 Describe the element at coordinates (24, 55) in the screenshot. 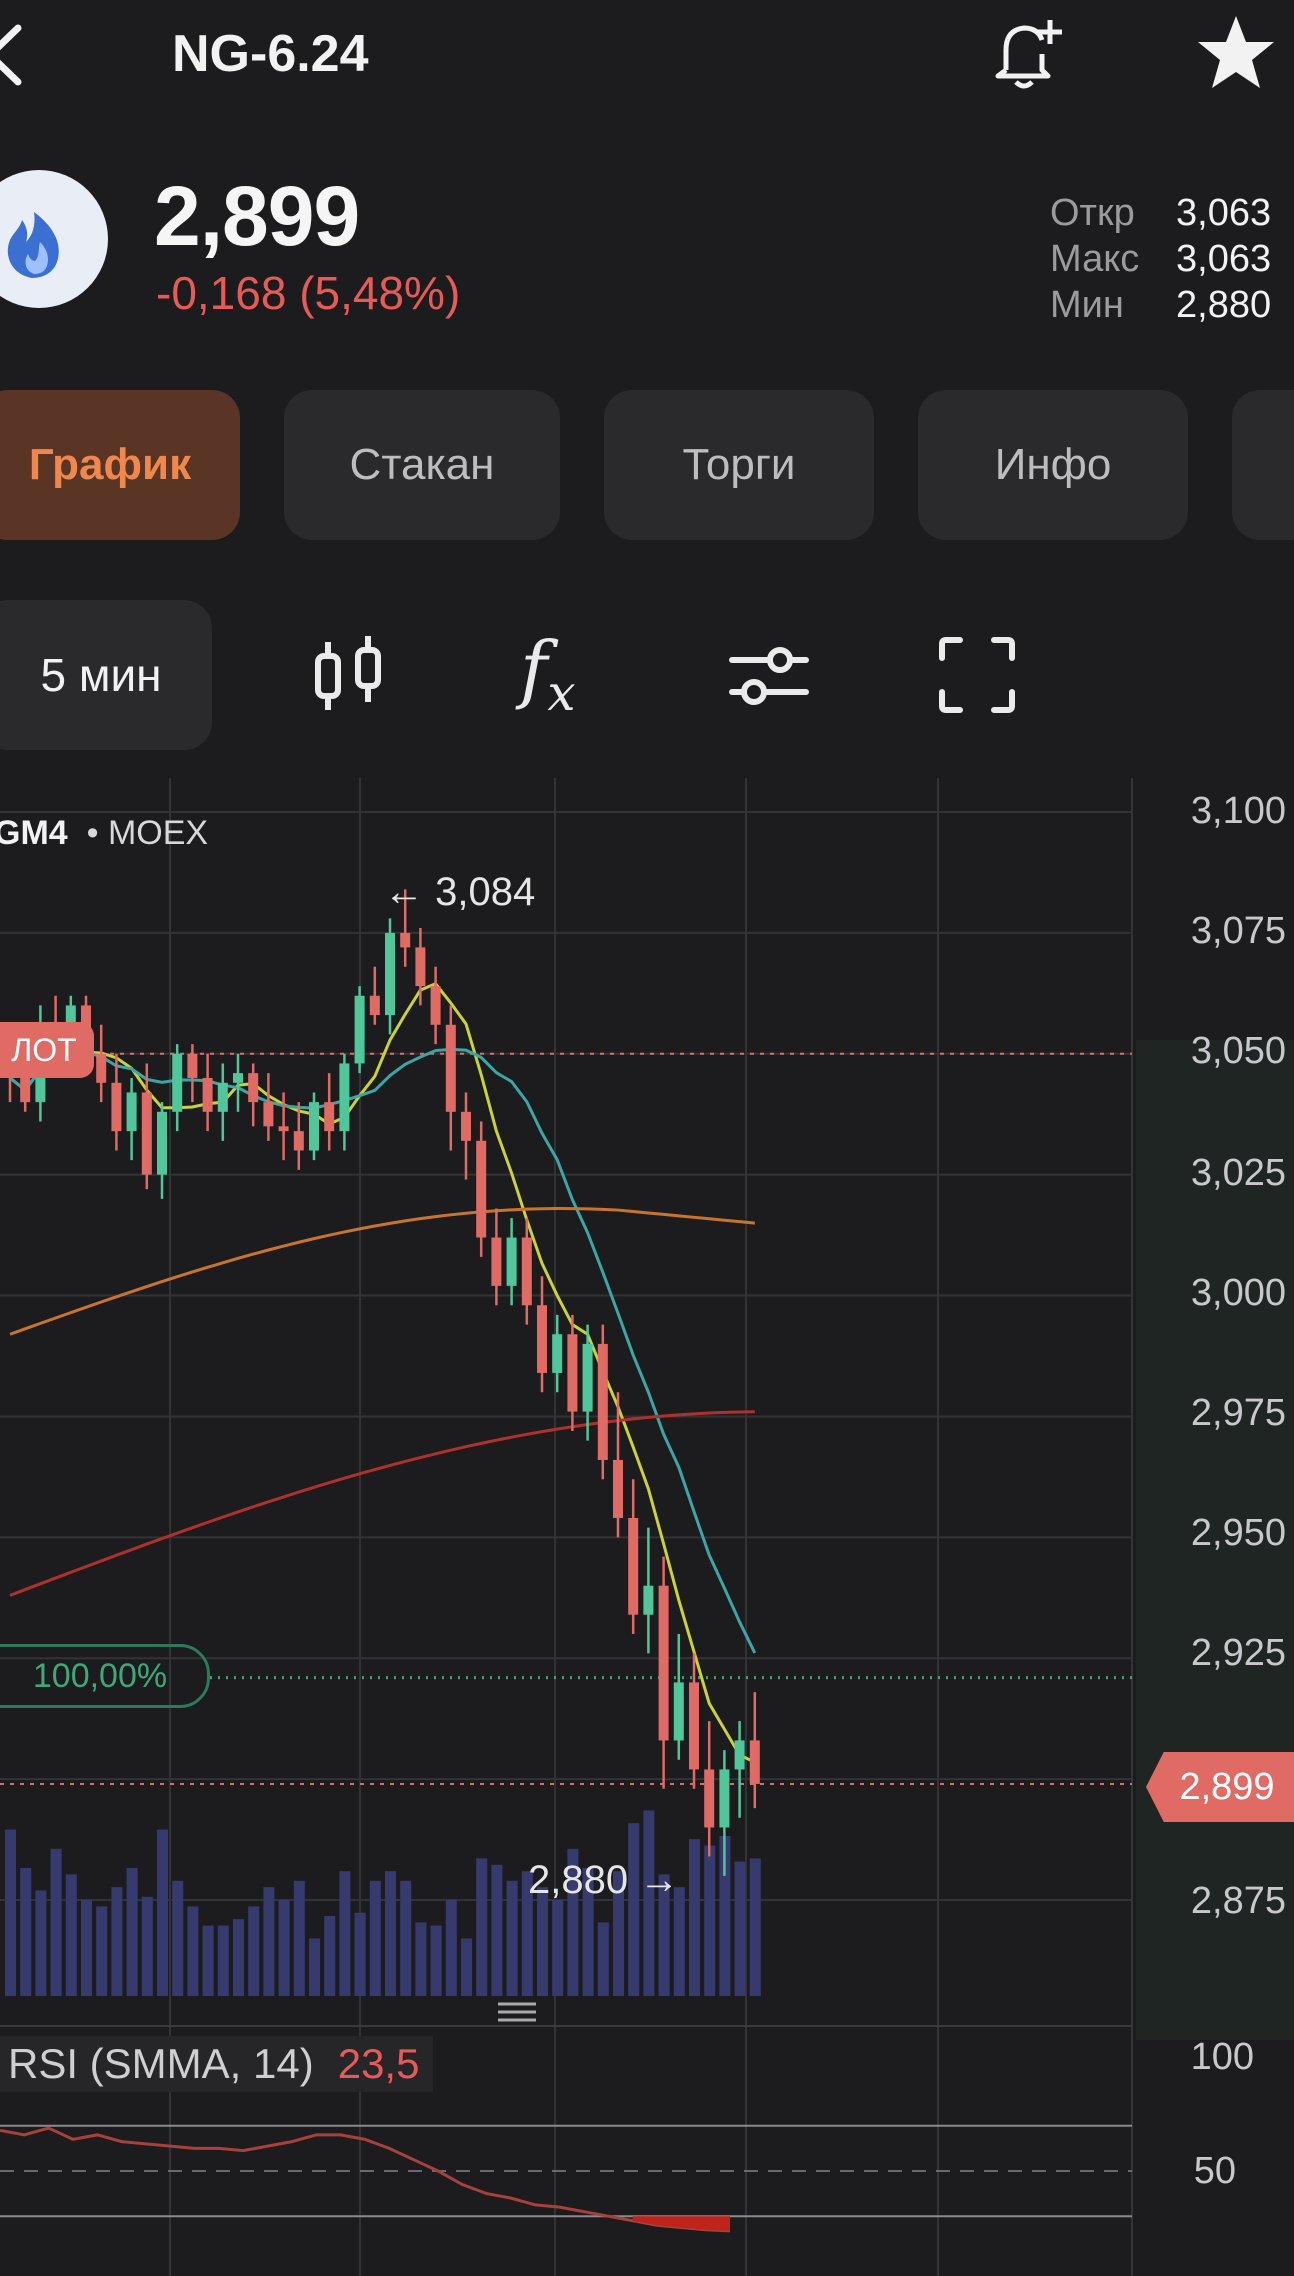

I see `back-icon` at that location.